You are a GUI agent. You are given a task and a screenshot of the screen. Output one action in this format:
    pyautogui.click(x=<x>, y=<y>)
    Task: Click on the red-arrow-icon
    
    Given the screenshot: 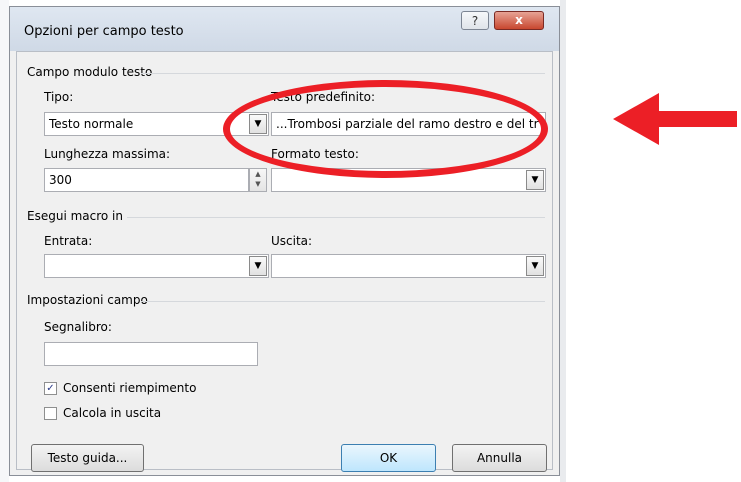 What is the action you would take?
    pyautogui.click(x=675, y=119)
    